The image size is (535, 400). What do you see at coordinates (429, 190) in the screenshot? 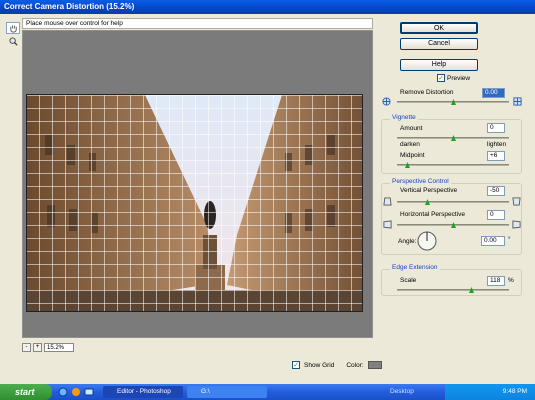
I see `vertical-perspective-label: Vertical Perspective` at bounding box center [429, 190].